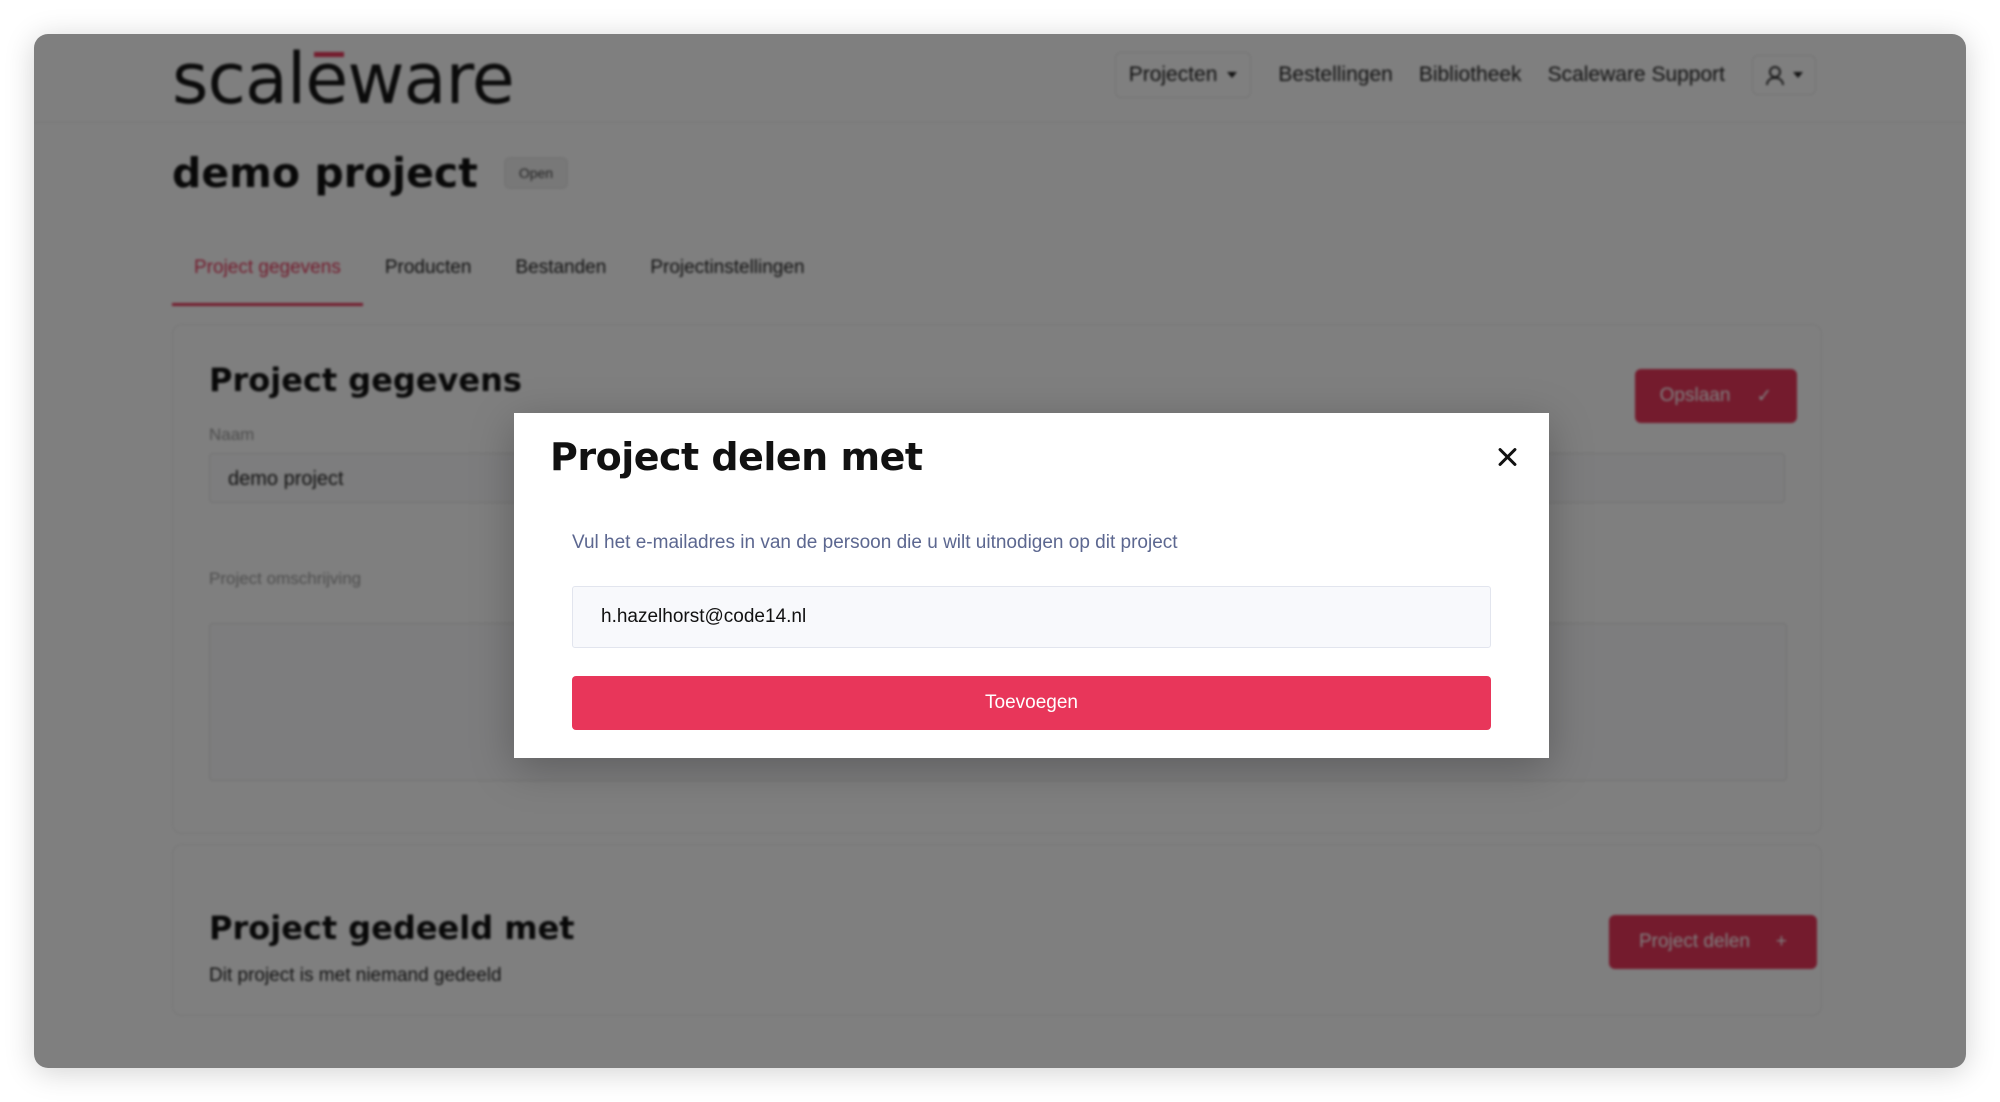  Describe the element at coordinates (1031, 617) in the screenshot. I see `email-input` at that location.